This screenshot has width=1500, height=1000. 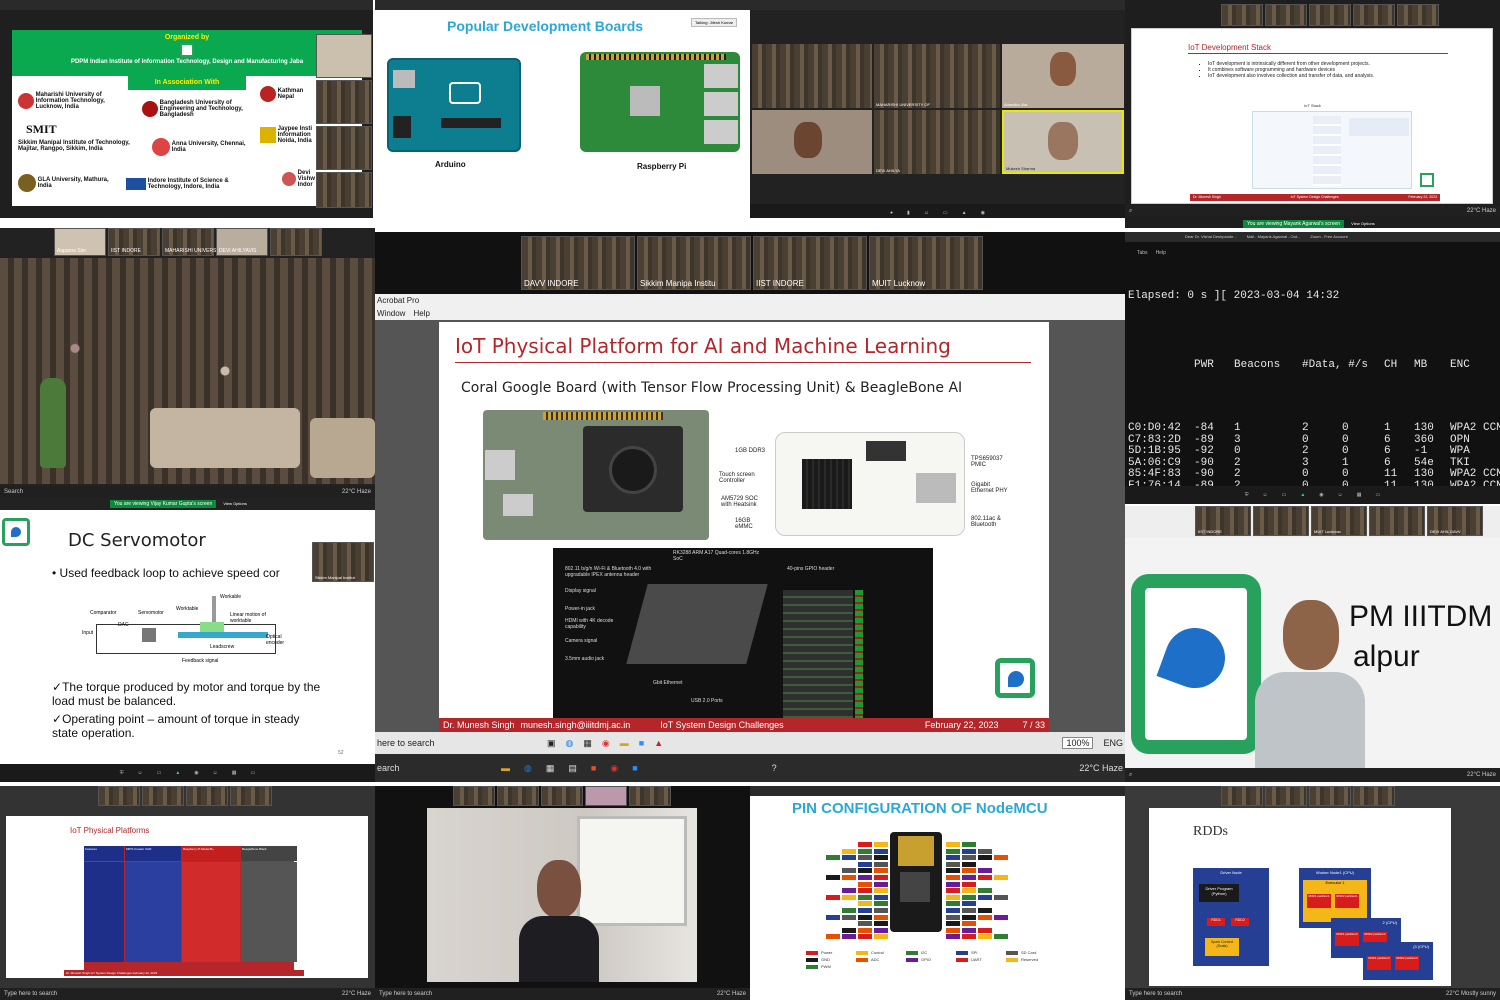 I want to click on participant-video-tile-active: Mukesh Sharma, so click(x=1063, y=142).